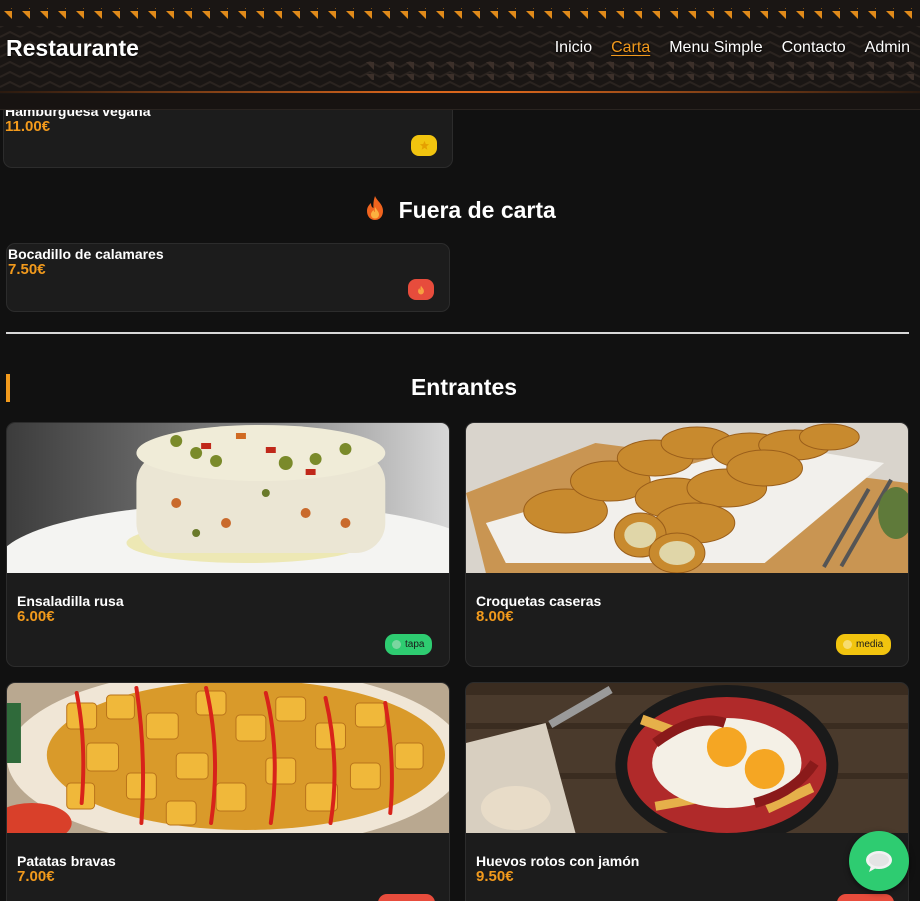 This screenshot has height=901, width=920. What do you see at coordinates (715, 48) in the screenshot?
I see `nav-menu-simple: Menu Simple` at bounding box center [715, 48].